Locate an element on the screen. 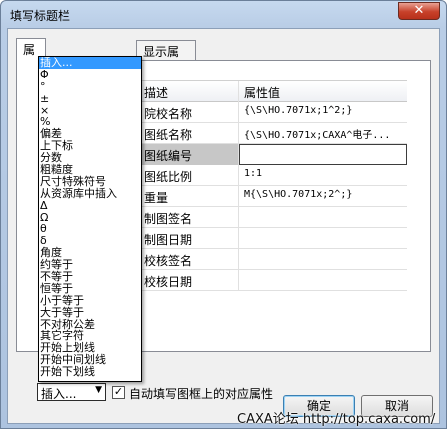 Image resolution: width=447 pixels, height=429 pixels. row-value: 1:1 is located at coordinates (323, 175).